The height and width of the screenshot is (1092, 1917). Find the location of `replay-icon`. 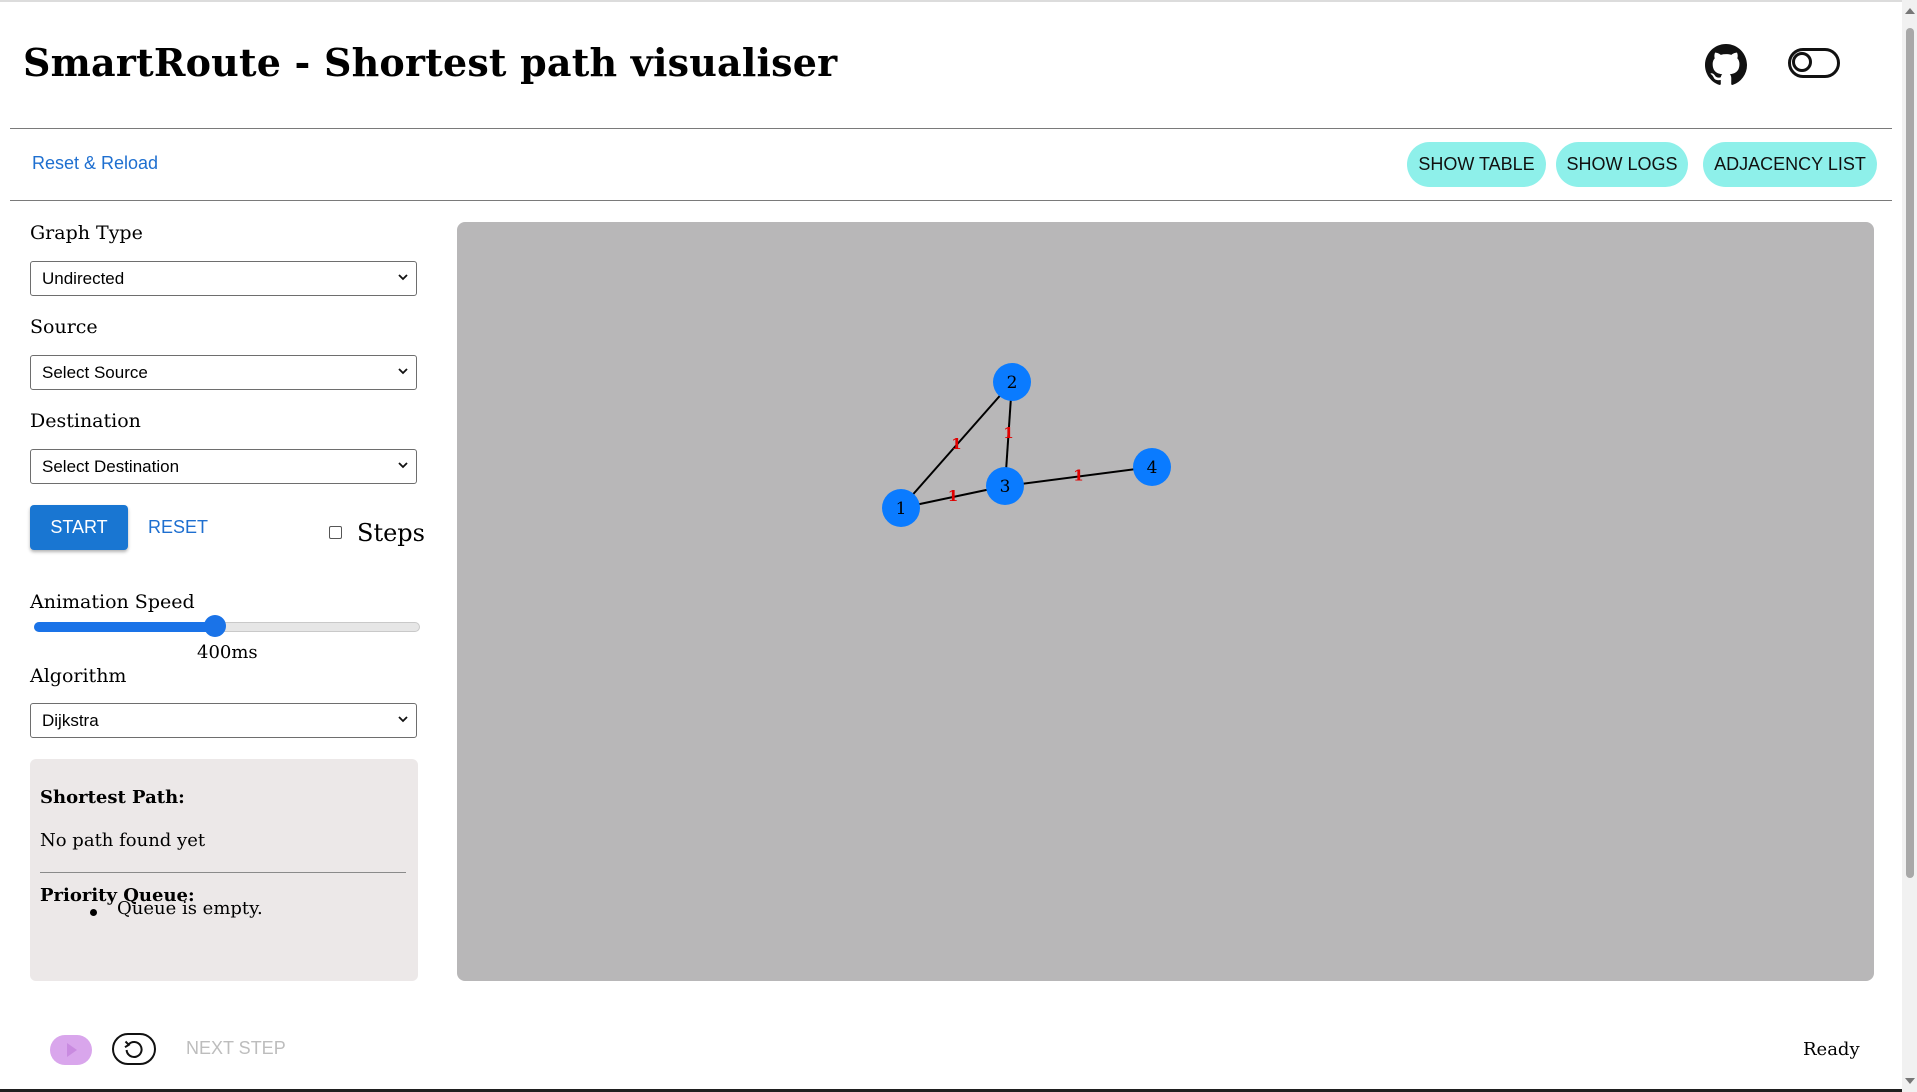

replay-icon is located at coordinates (133, 1049).